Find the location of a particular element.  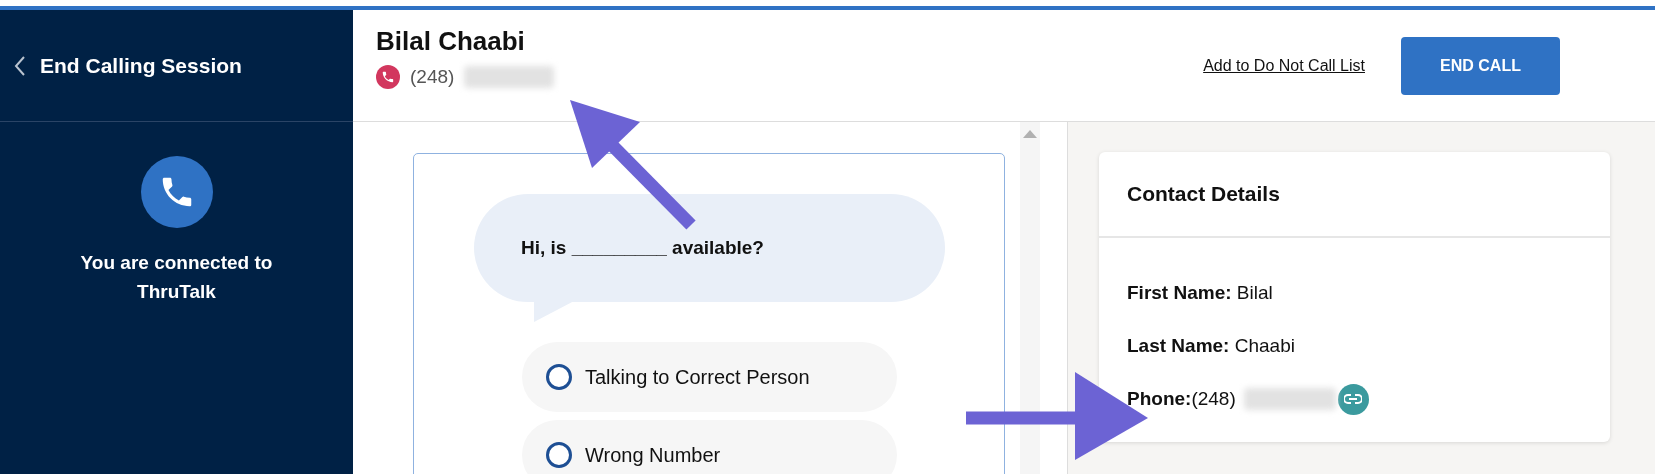

field-text: Phone:(248) is located at coordinates (1181, 399).